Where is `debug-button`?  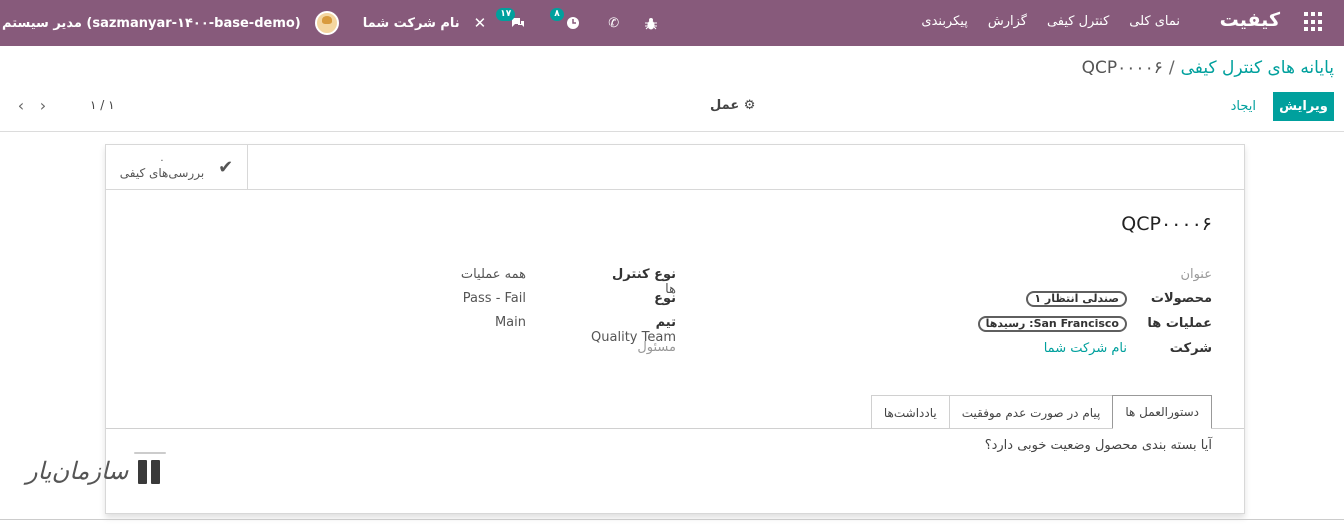
debug-button is located at coordinates (651, 23).